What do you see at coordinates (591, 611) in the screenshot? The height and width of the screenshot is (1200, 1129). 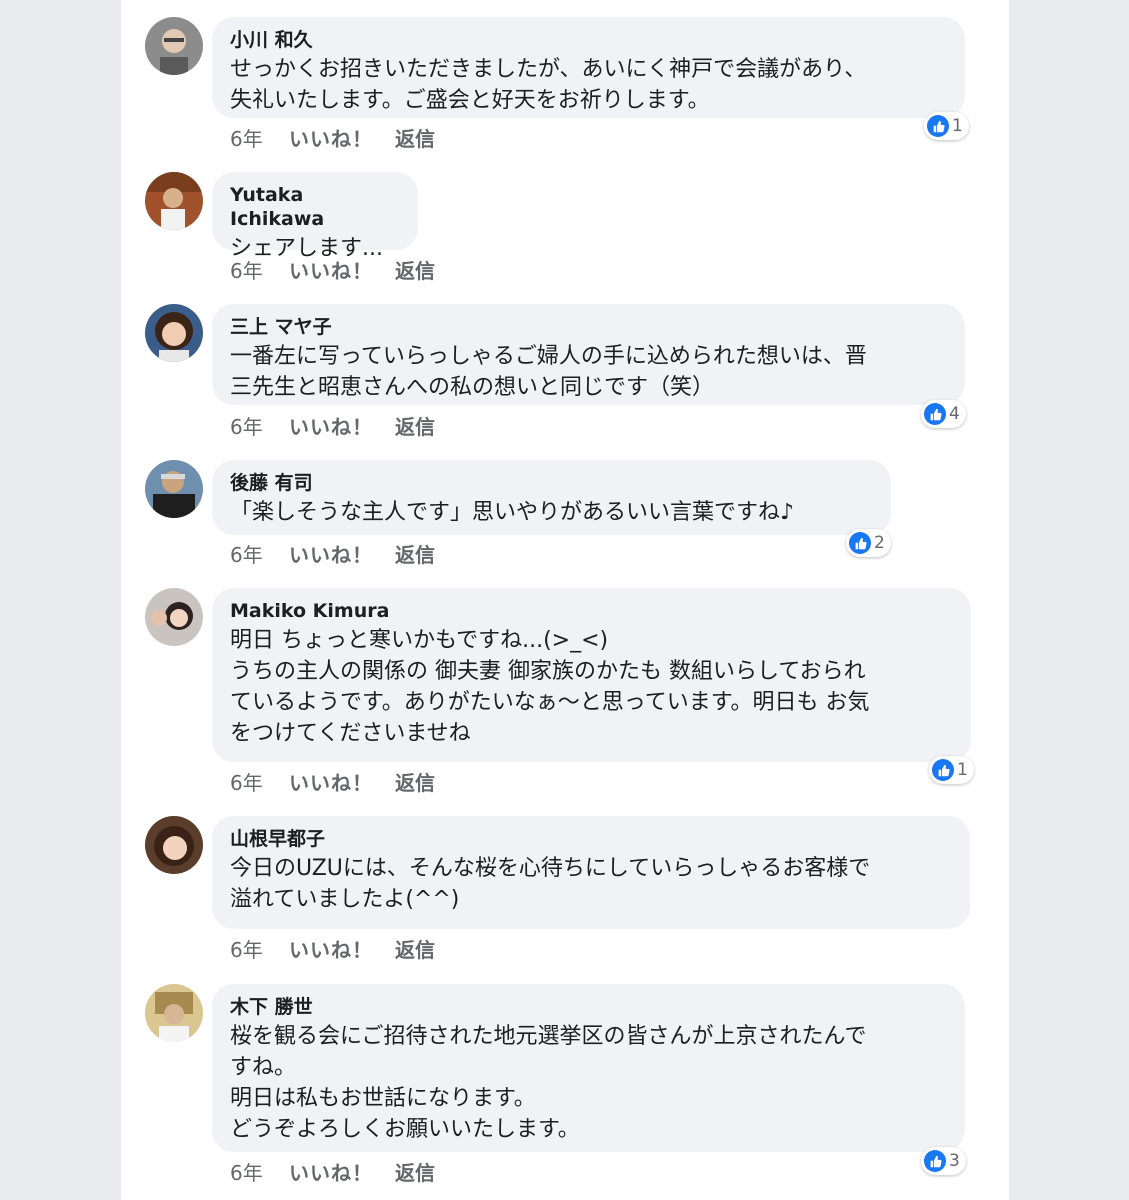 I see `commenter-name: Makiko Kimura` at bounding box center [591, 611].